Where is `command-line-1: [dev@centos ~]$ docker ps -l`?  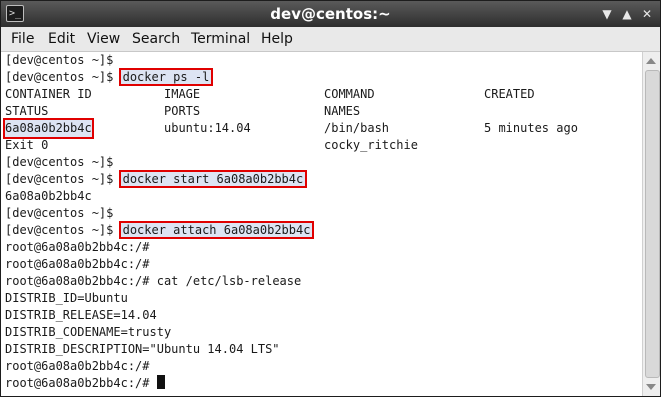 command-line-1: [dev@centos ~]$ docker ps -l is located at coordinates (109, 77).